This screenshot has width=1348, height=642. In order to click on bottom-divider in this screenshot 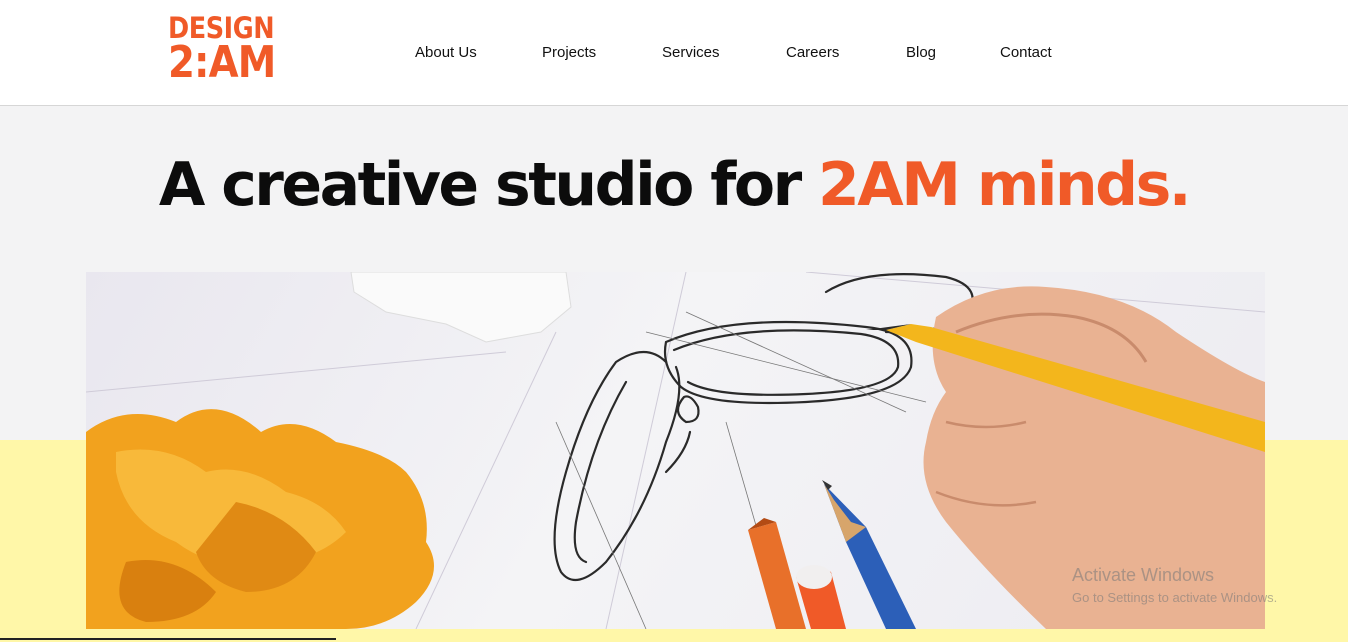, I will do `click(168, 639)`.